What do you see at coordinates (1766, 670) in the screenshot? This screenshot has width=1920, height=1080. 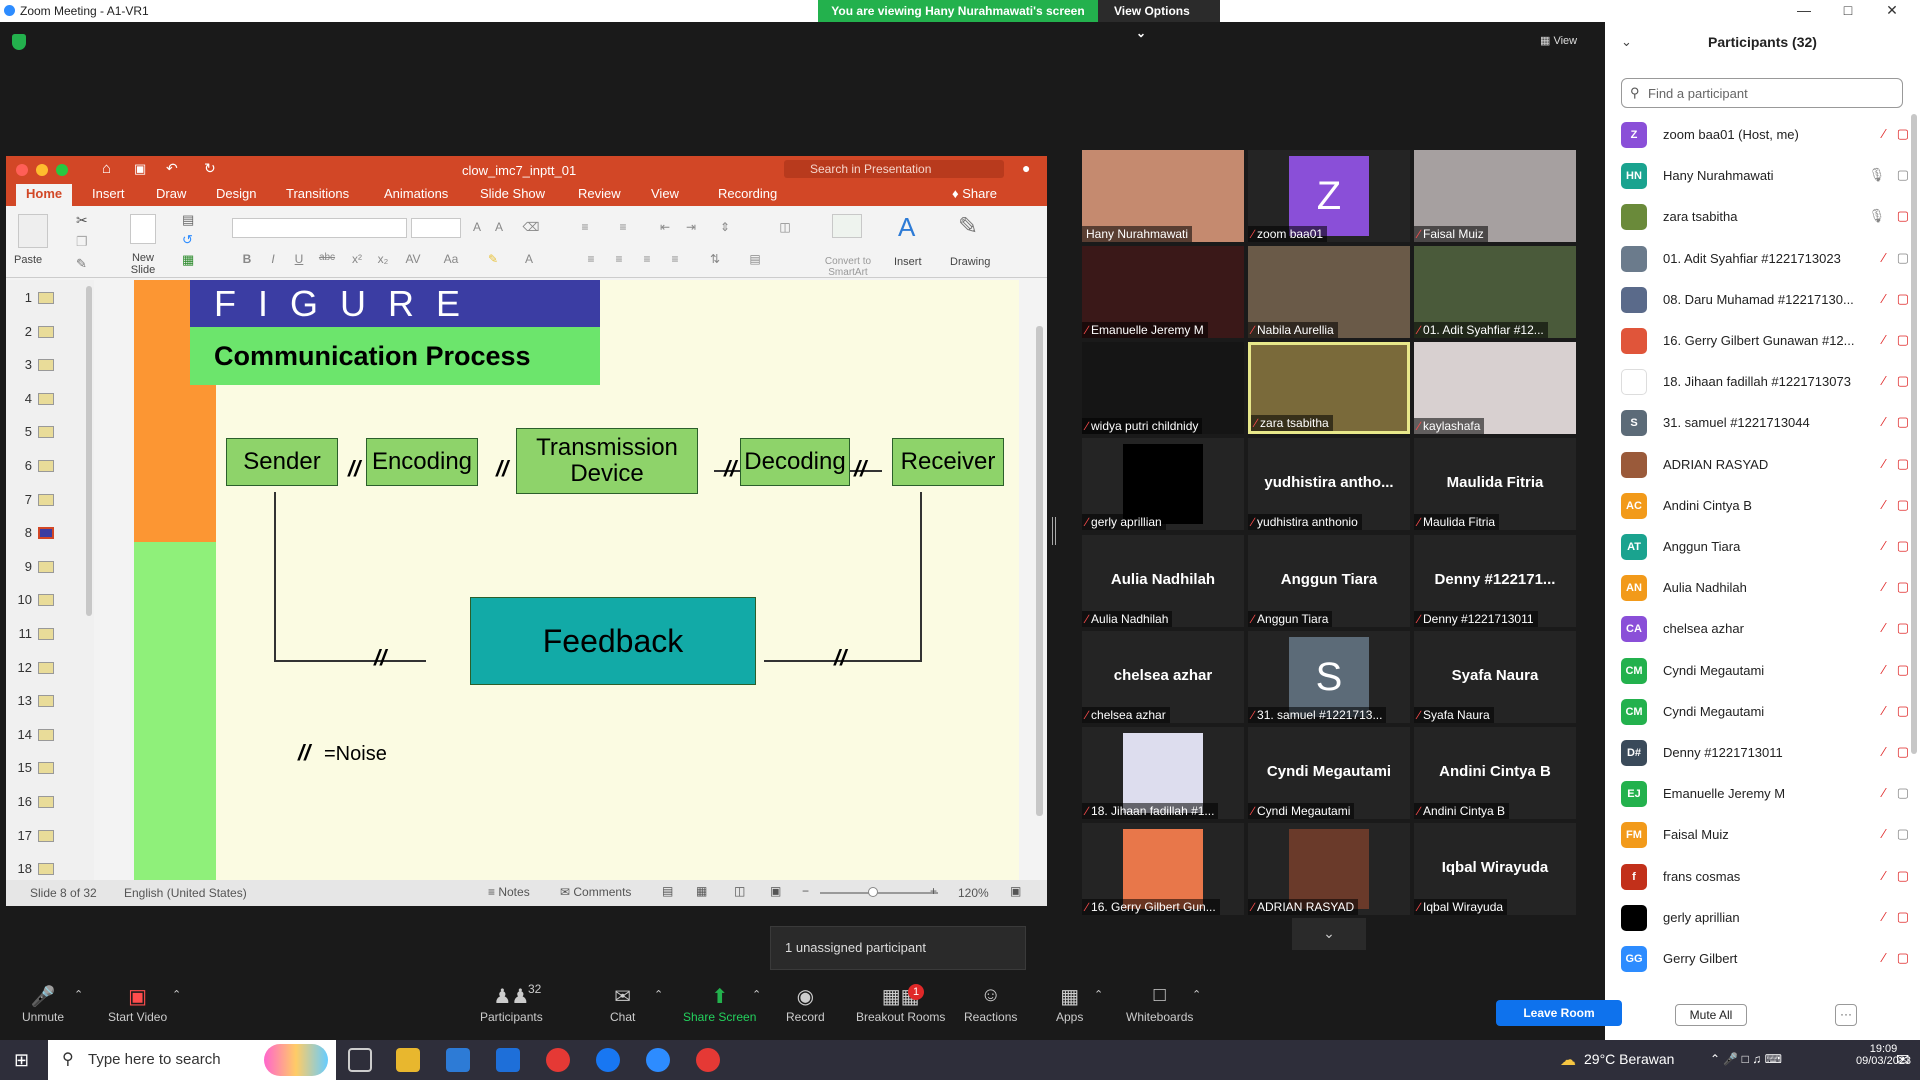 I see `participant-row: CM Cyndi Megautami ∕ ▢` at bounding box center [1766, 670].